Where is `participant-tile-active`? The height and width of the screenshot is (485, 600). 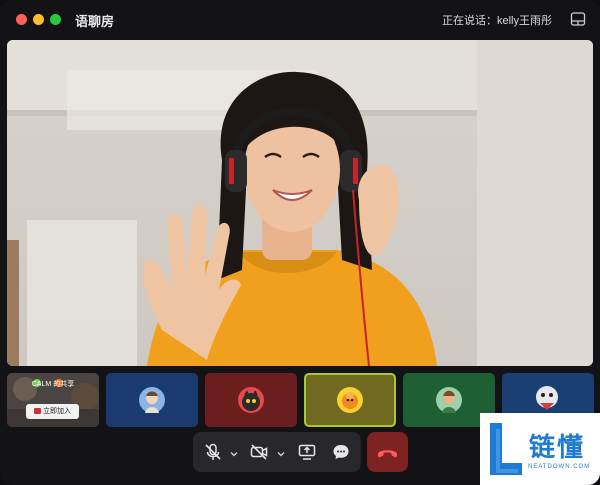
participant-tile-active is located at coordinates (350, 400).